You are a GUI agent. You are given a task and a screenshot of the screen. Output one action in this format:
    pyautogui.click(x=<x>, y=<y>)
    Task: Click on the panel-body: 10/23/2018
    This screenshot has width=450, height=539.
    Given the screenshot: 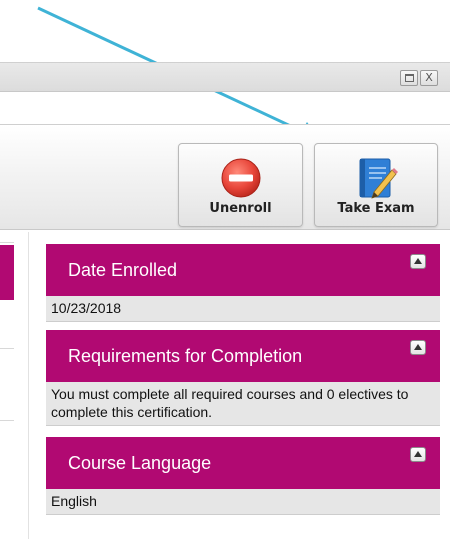 What is the action you would take?
    pyautogui.click(x=243, y=309)
    